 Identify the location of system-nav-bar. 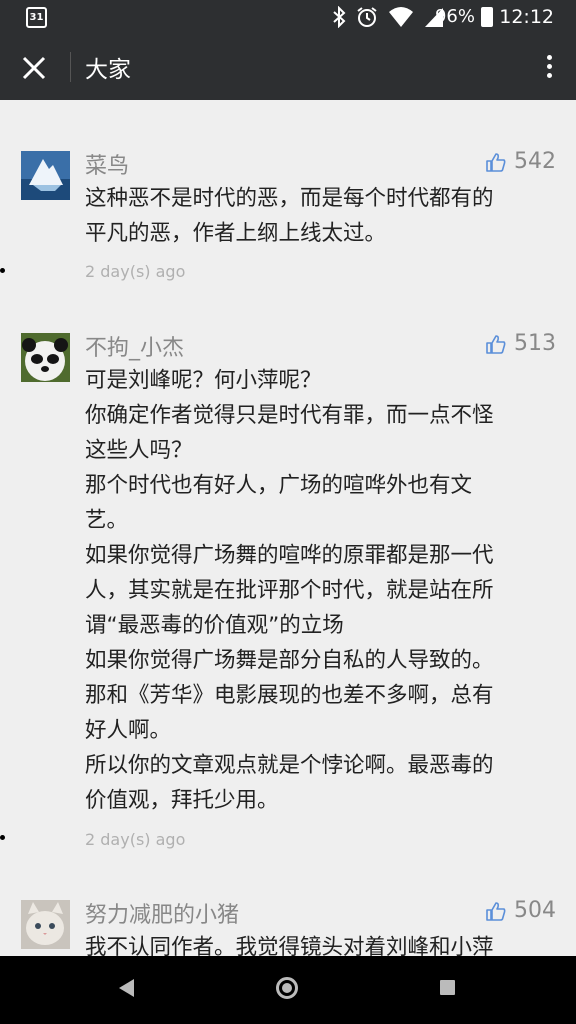
(288, 990).